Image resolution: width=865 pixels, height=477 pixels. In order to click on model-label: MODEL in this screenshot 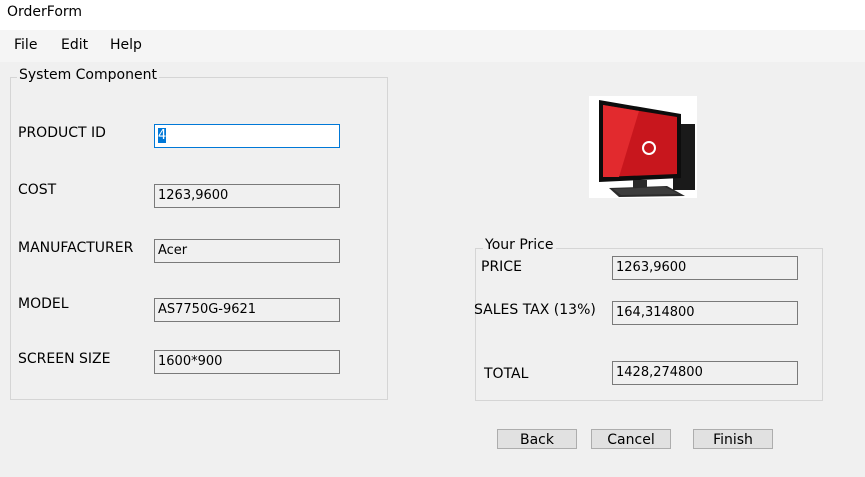, I will do `click(43, 304)`.